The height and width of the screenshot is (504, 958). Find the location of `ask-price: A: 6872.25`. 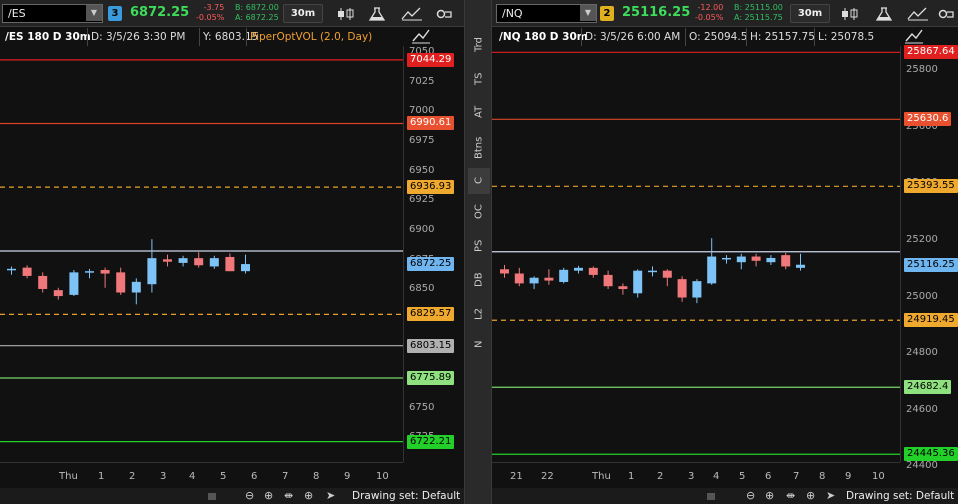

ask-price: A: 6872.25 is located at coordinates (257, 17).